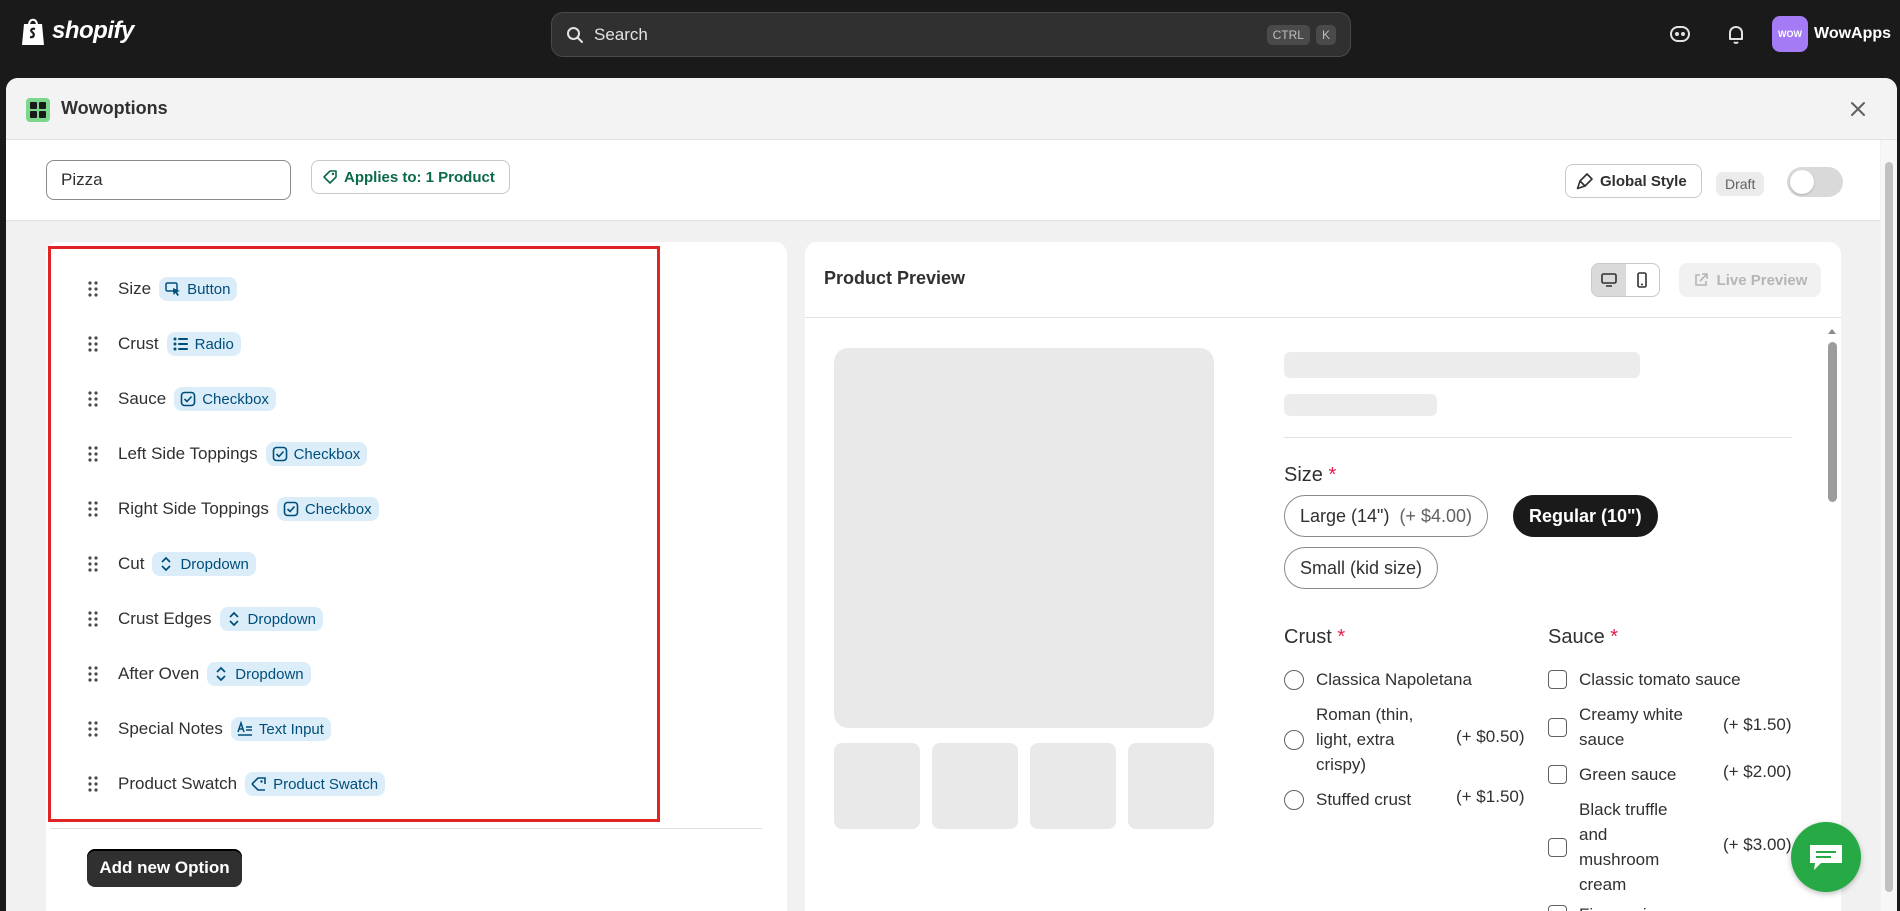 This screenshot has width=1900, height=911. What do you see at coordinates (1628, 774) in the screenshot?
I see `choice-label: Green sauce` at bounding box center [1628, 774].